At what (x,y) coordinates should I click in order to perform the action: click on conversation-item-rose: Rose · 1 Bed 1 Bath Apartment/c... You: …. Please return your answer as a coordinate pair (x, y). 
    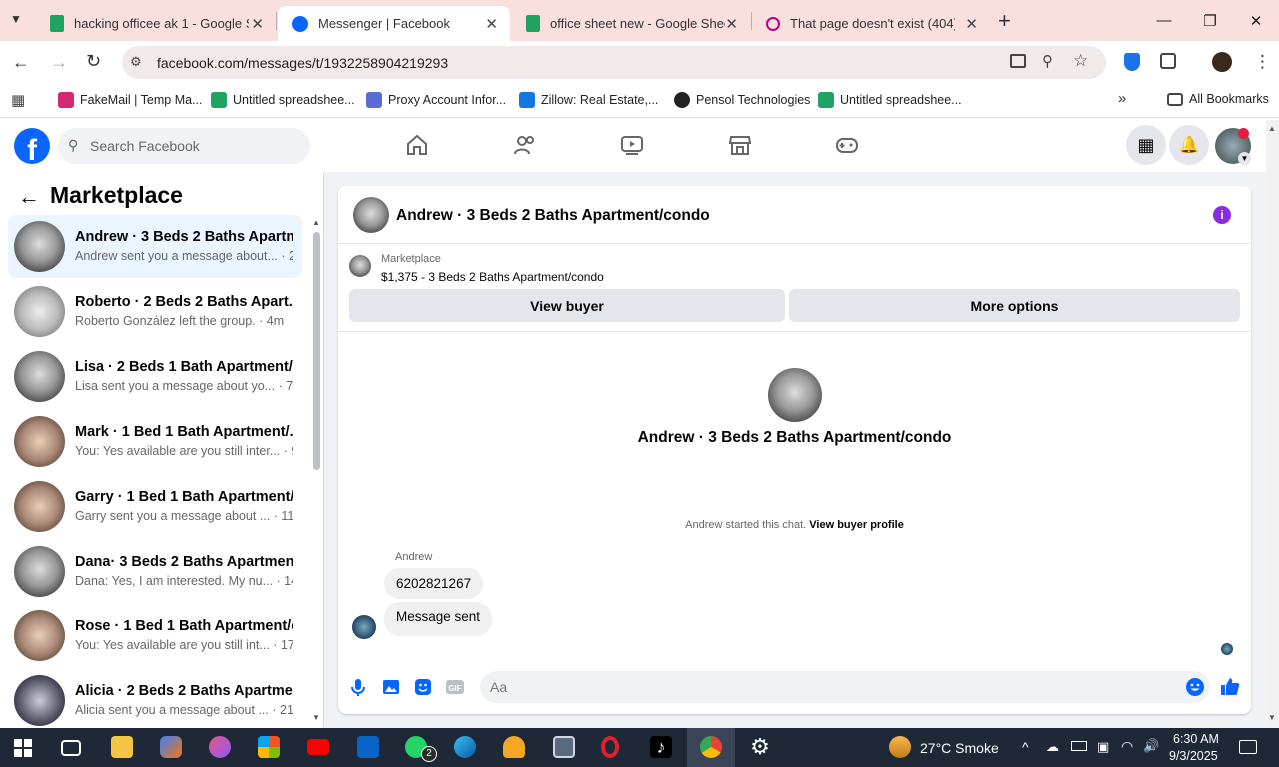
    Looking at the image, I should click on (155, 635).